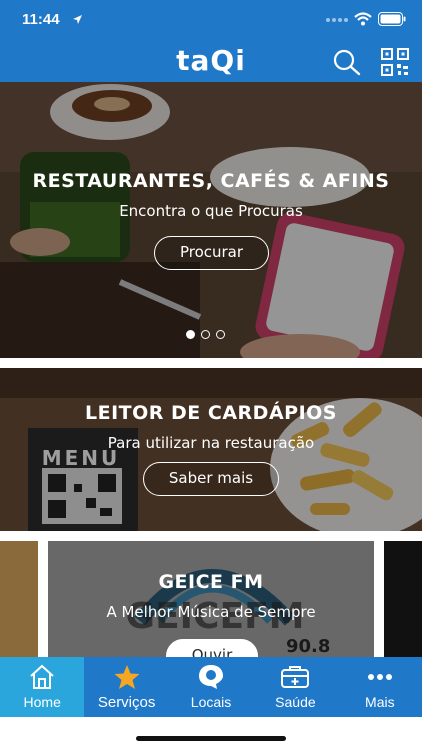 Image resolution: width=422 pixels, height=750 pixels. I want to click on search-places-button: Procurar, so click(211, 253).